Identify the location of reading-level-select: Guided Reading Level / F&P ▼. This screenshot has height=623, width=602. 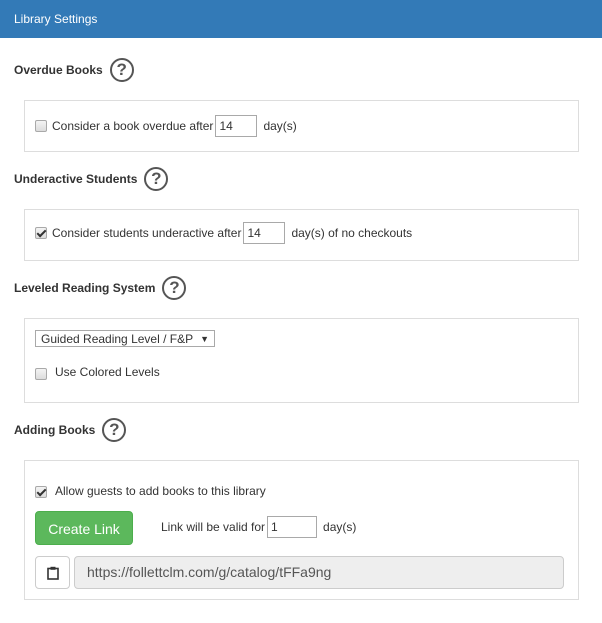
(125, 338).